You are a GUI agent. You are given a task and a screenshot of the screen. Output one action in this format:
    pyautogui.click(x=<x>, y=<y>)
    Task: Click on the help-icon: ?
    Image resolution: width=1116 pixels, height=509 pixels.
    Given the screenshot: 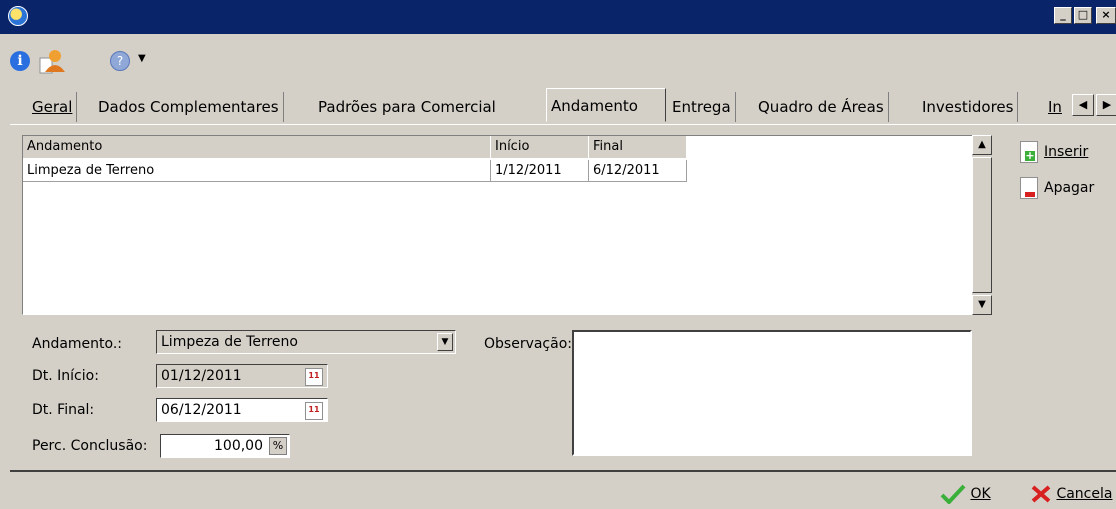 What is the action you would take?
    pyautogui.click(x=120, y=61)
    